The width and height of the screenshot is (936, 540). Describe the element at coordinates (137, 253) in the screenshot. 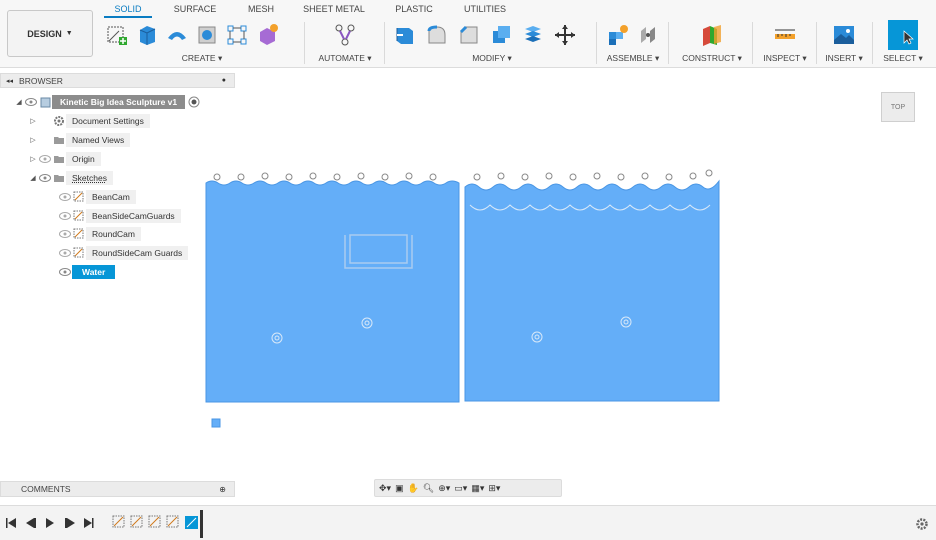

I see `tree-item-label: RoundSideCam Guards` at that location.